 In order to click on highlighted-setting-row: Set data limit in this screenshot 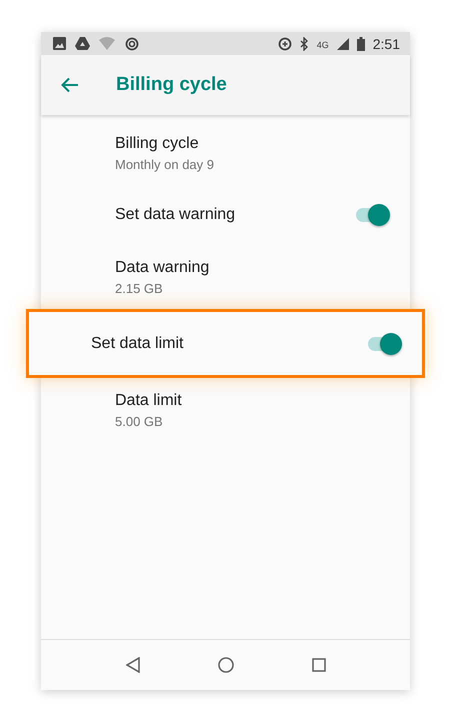, I will do `click(225, 343)`.